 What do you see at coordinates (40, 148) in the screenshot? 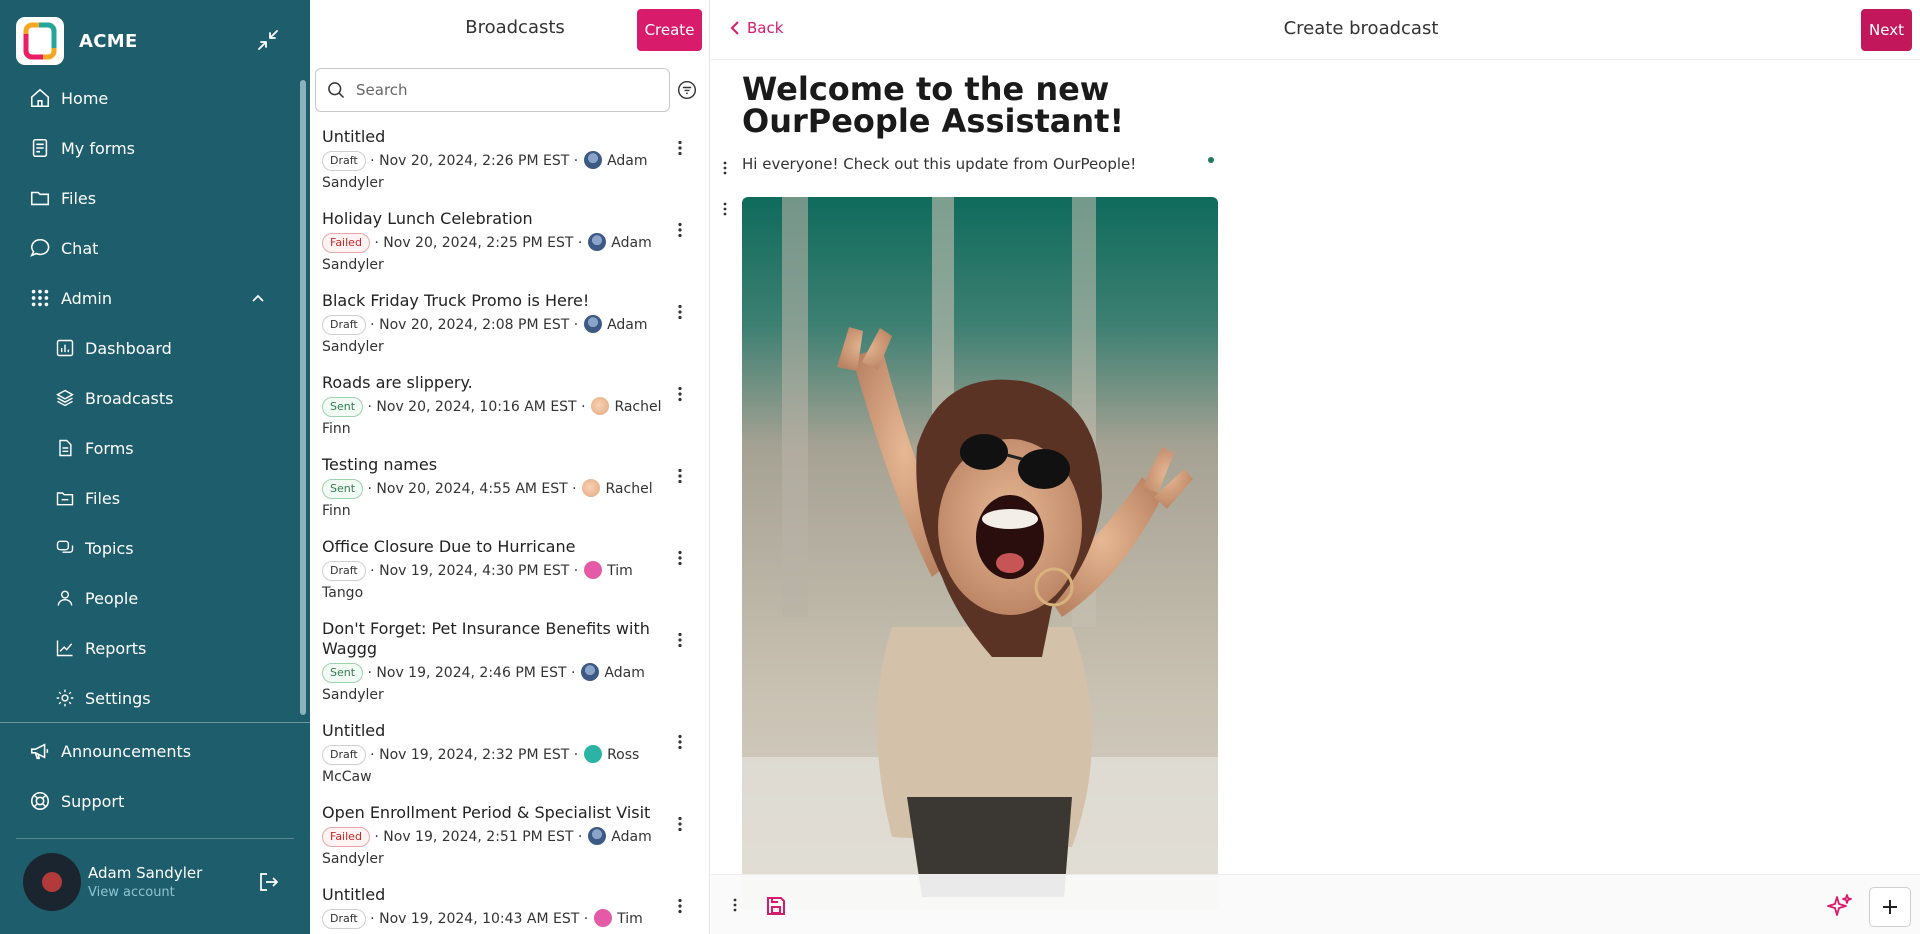
I see `form-icon` at bounding box center [40, 148].